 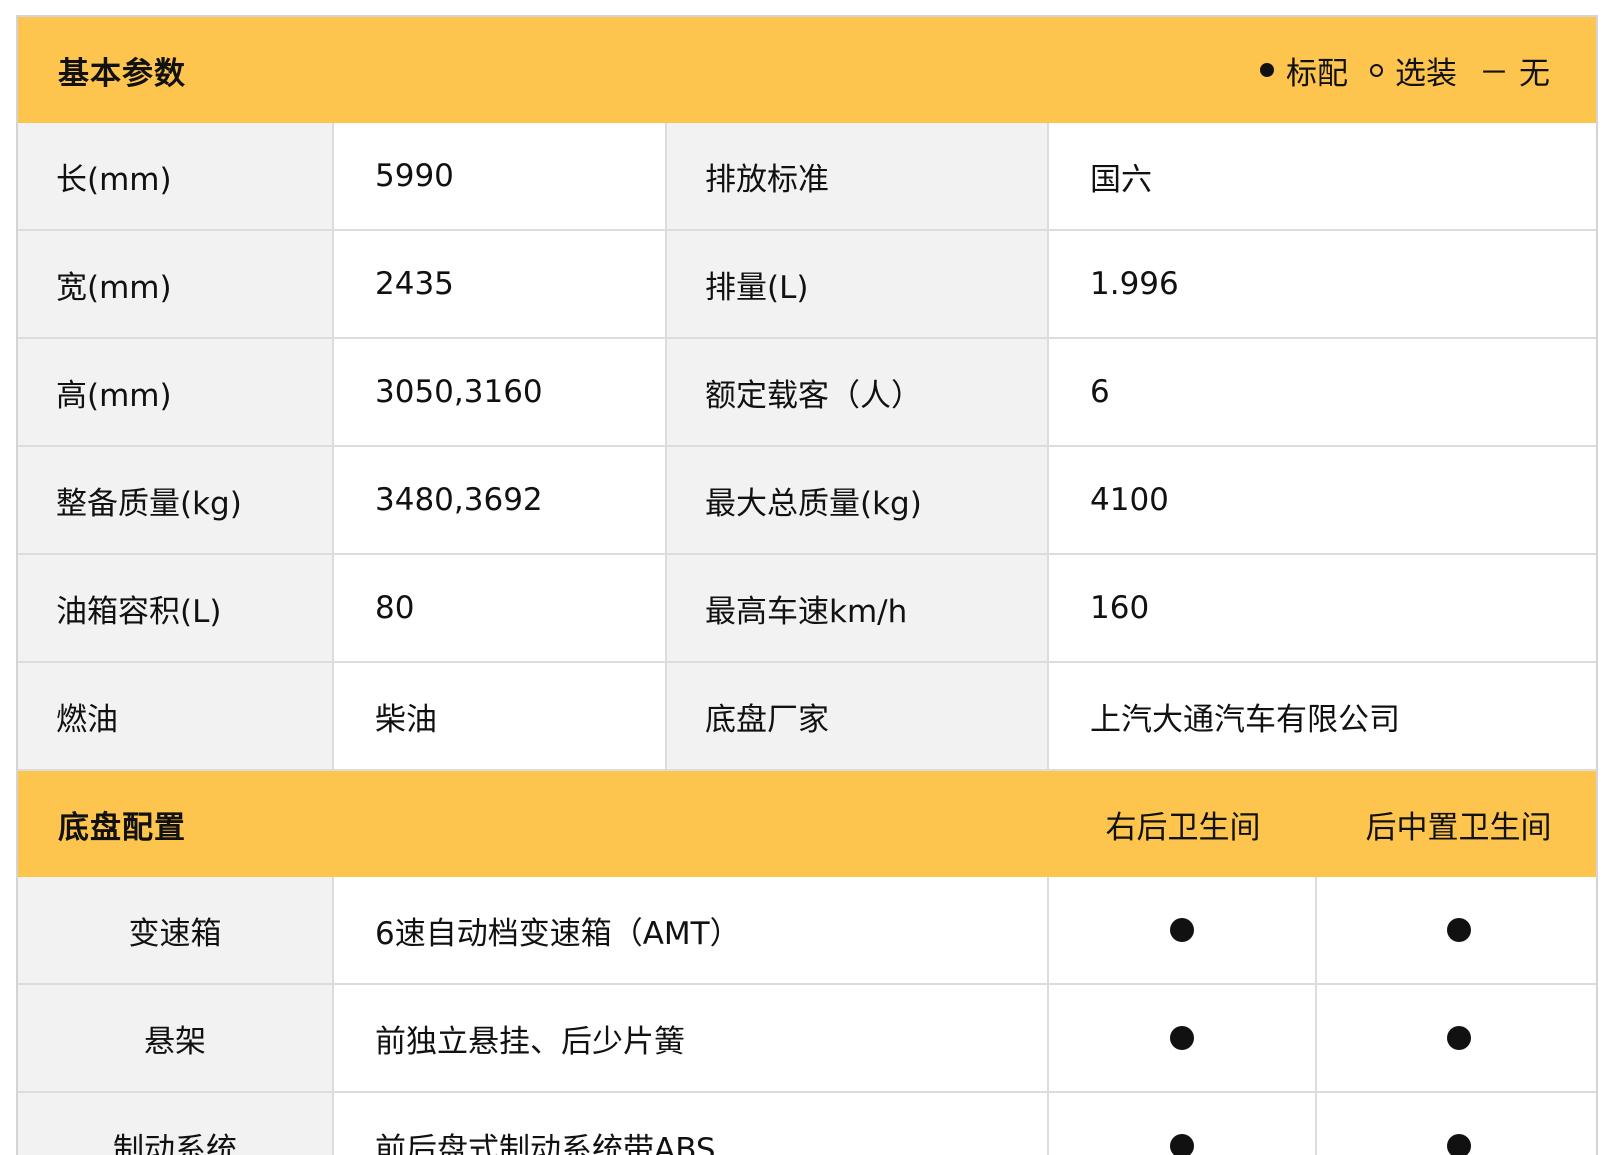 I want to click on param-value: 国六, so click(x=1322, y=177).